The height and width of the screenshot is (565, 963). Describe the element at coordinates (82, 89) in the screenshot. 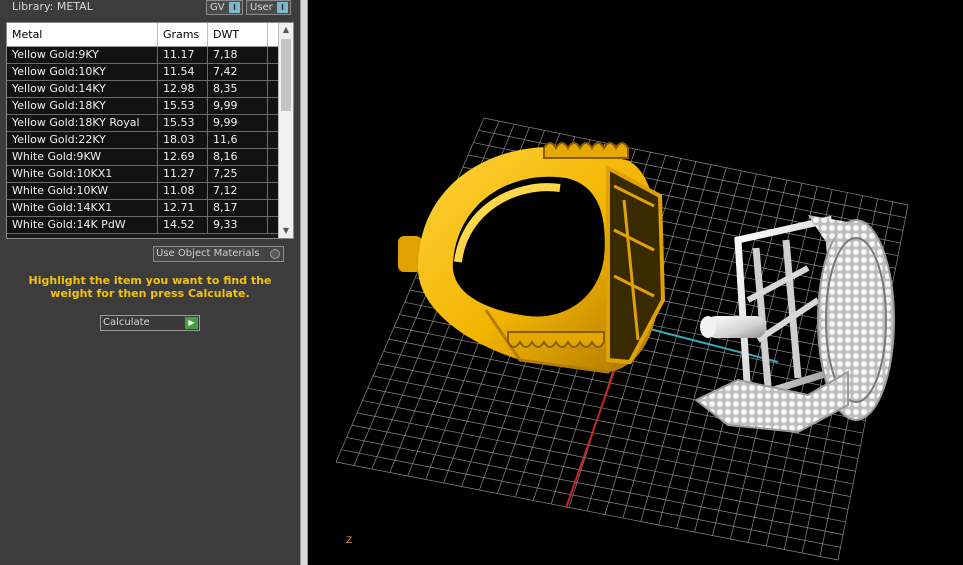

I see `metal-cell: Yellow Gold:14KY` at that location.